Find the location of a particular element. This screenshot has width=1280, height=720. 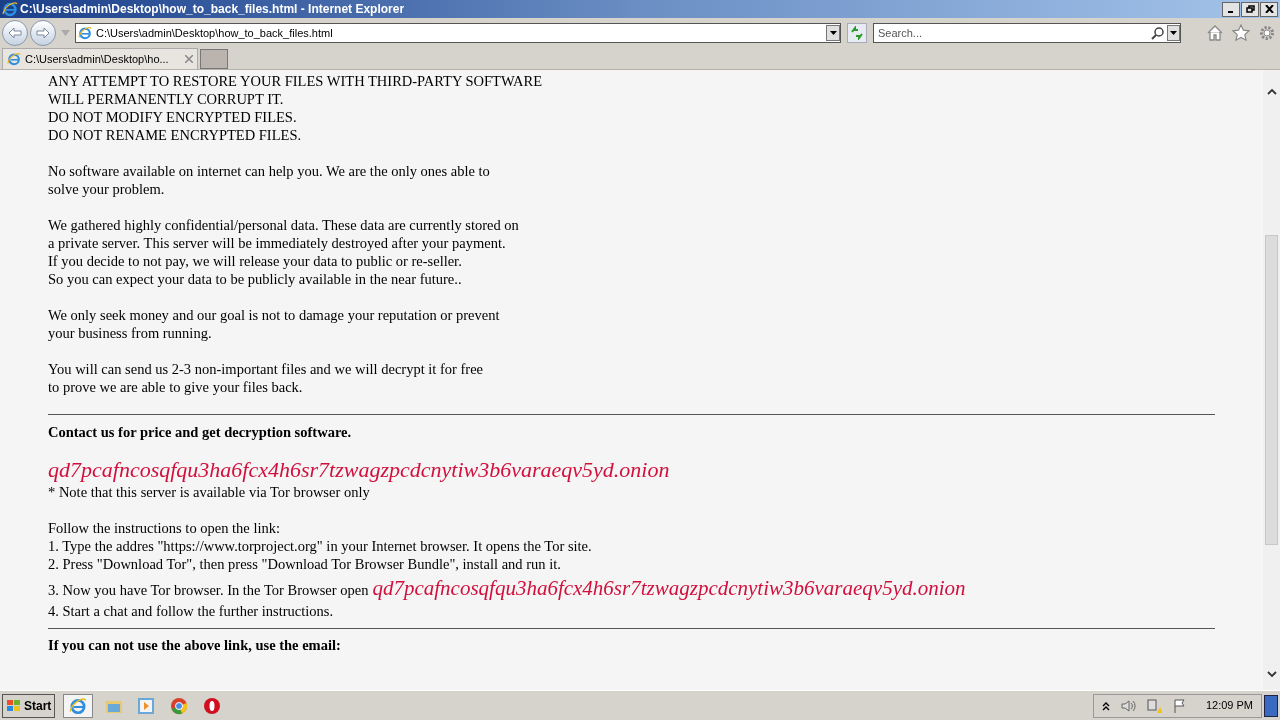

star-icon is located at coordinates (1241, 33).